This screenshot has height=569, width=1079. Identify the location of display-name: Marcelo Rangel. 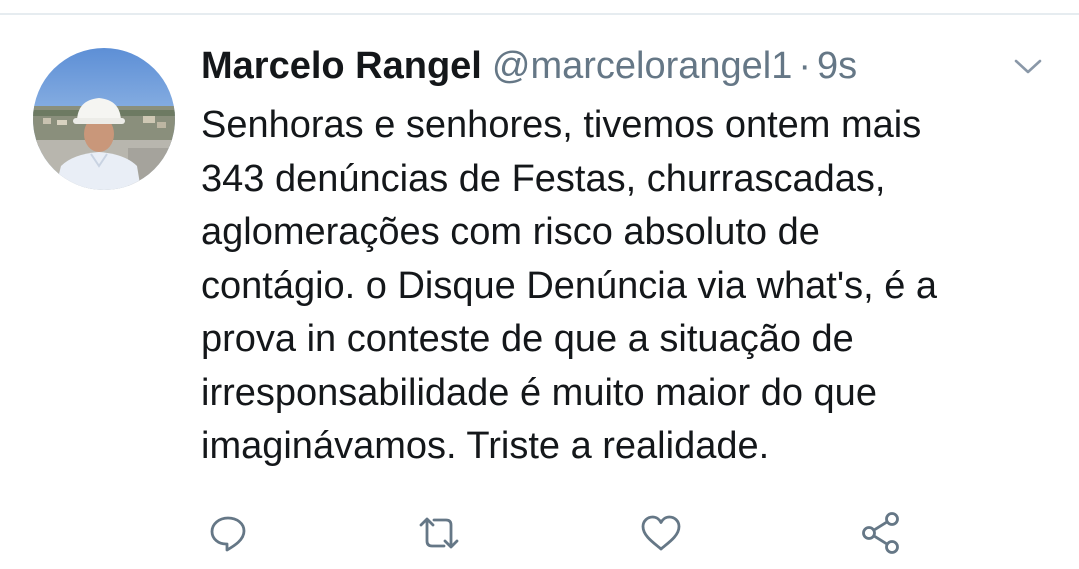
(341, 66).